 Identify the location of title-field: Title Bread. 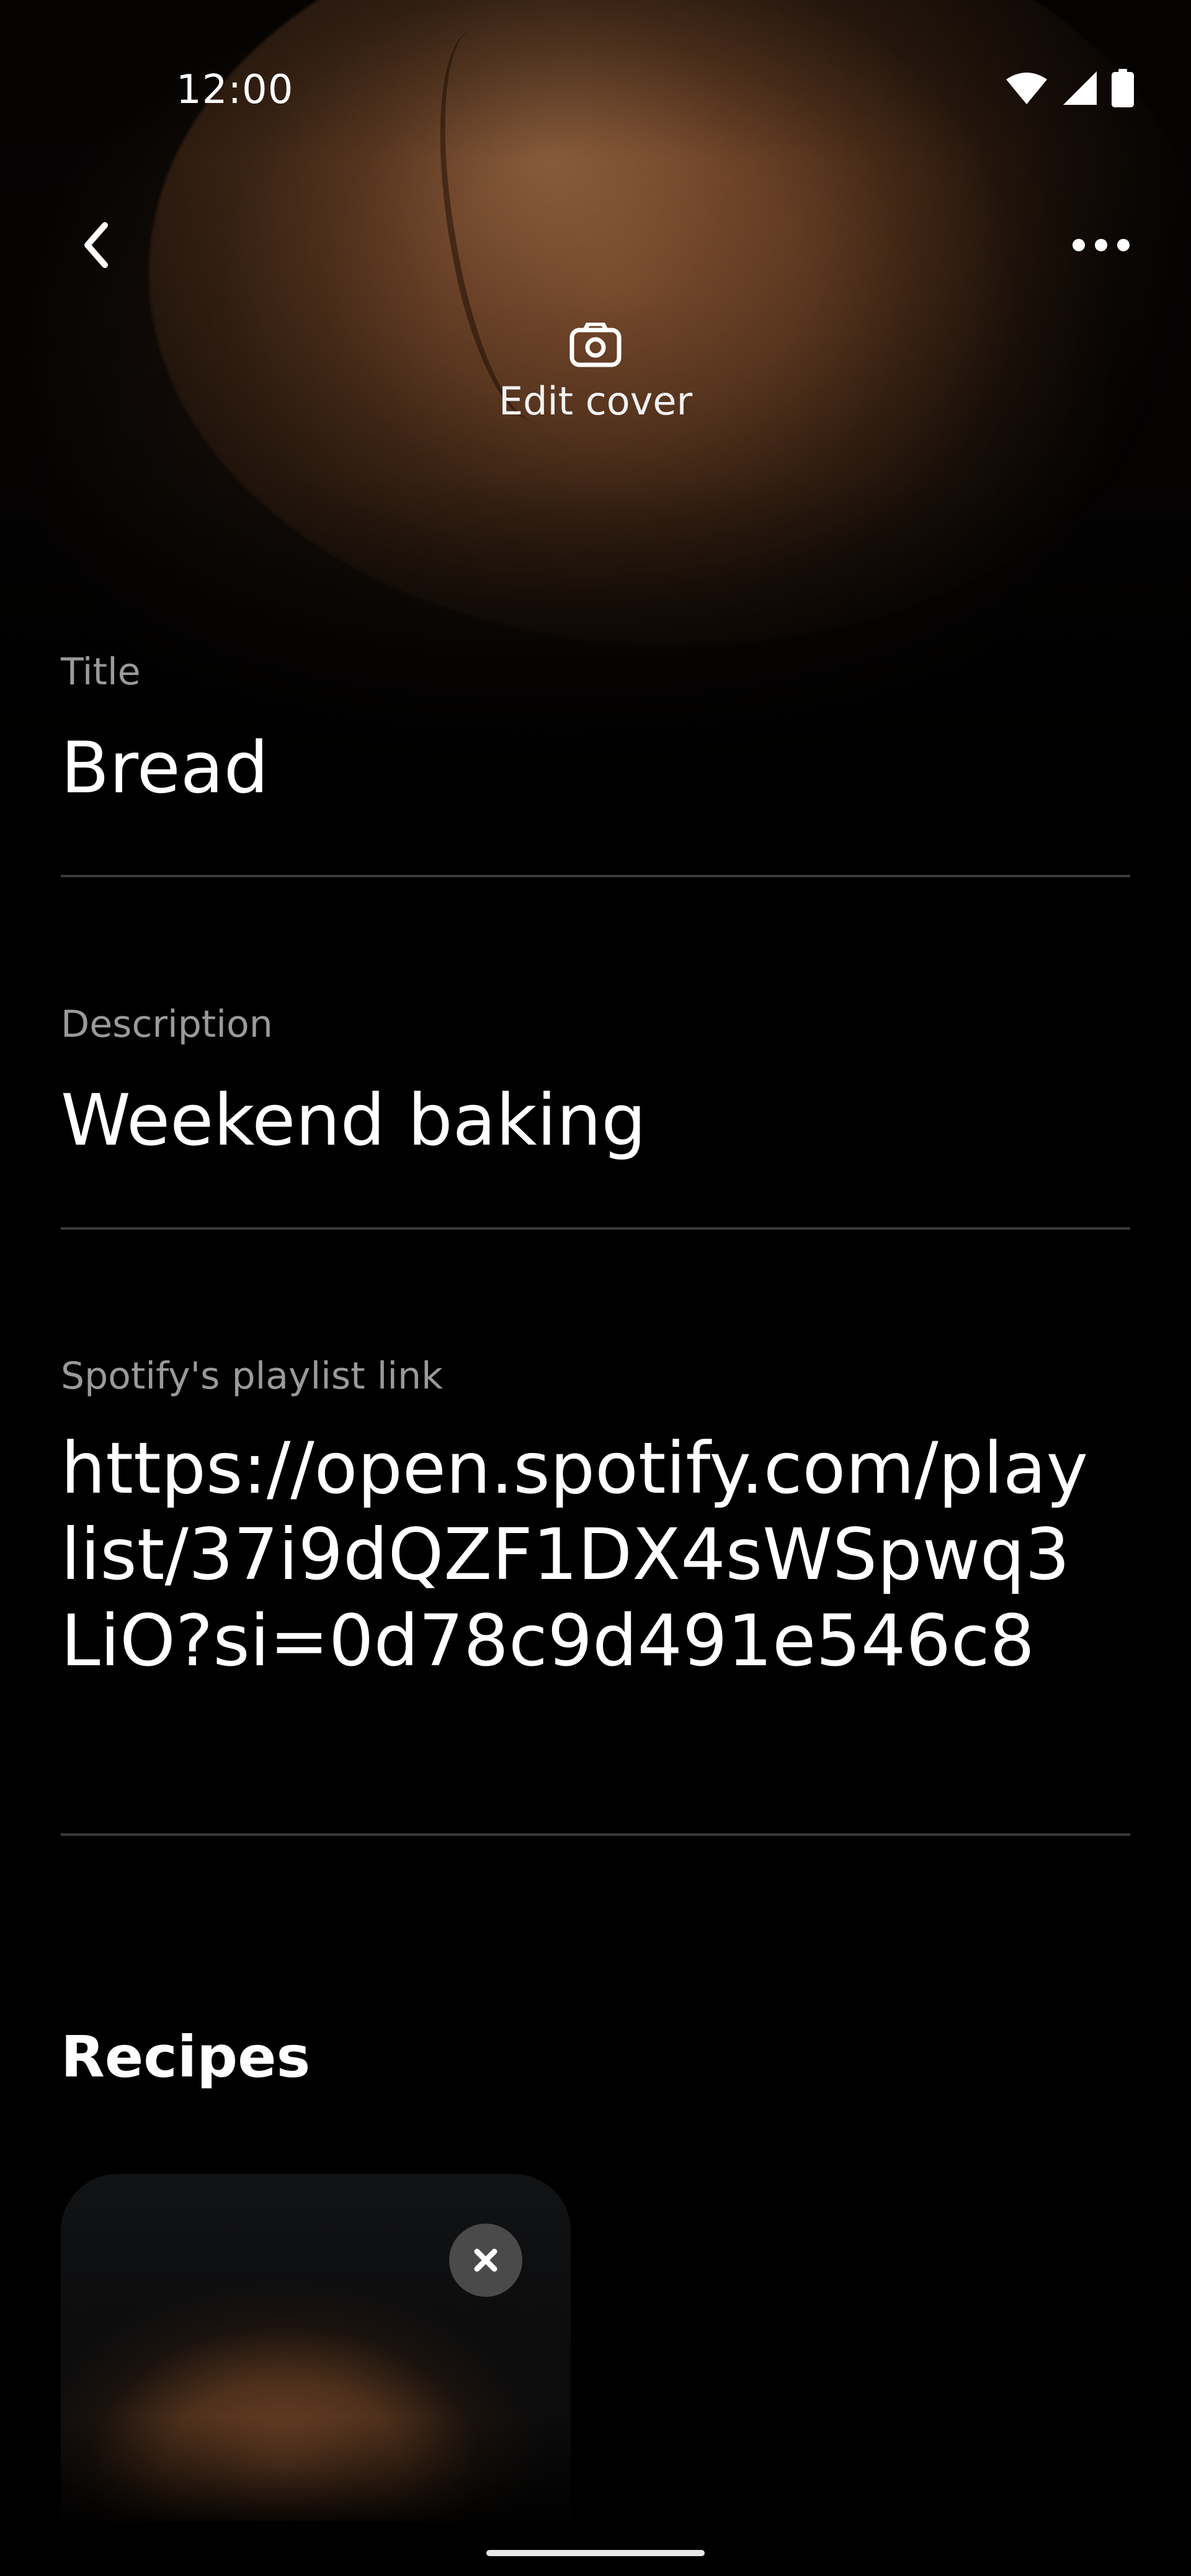
(595, 761).